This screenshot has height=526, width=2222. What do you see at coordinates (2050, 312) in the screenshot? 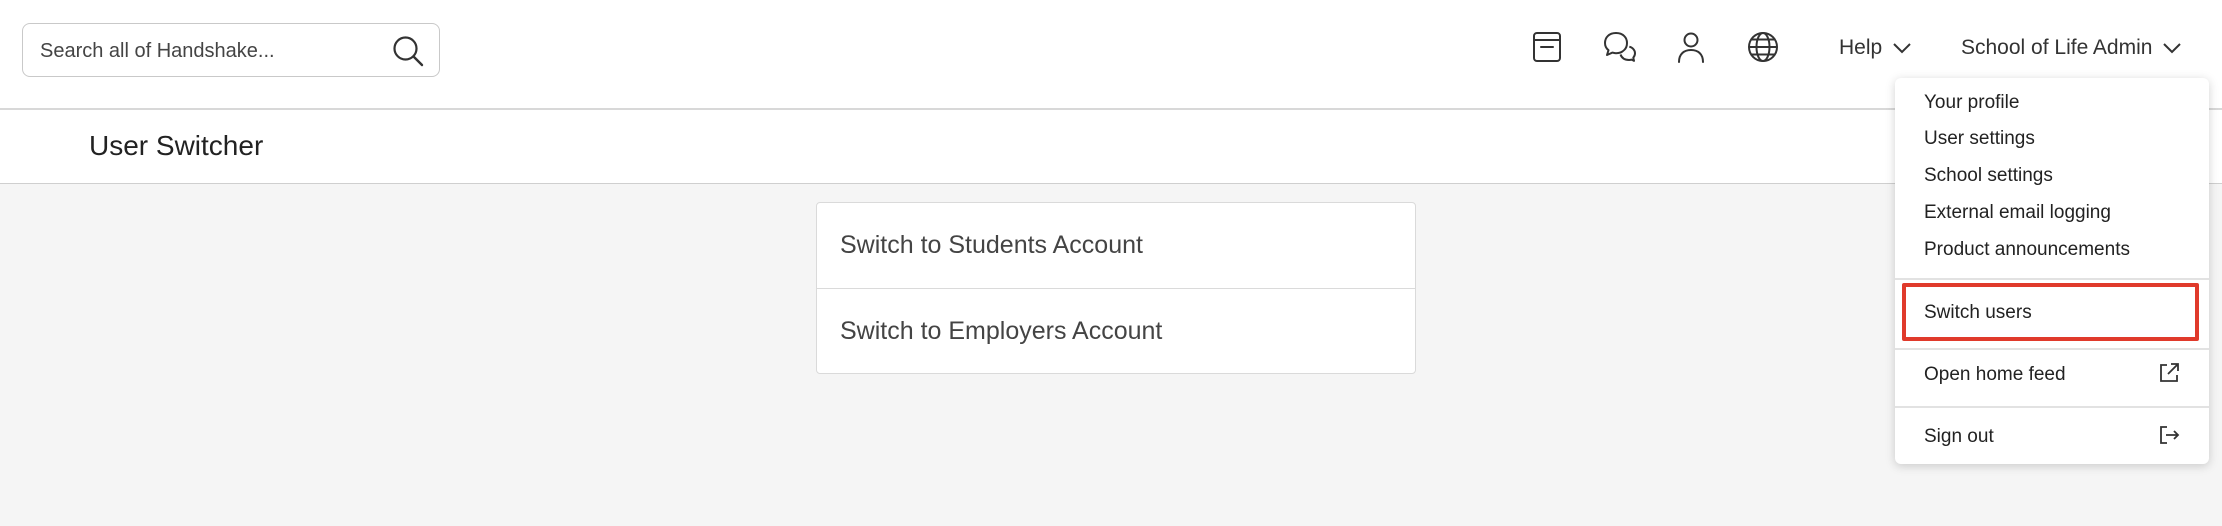
I see `highlight-box` at bounding box center [2050, 312].